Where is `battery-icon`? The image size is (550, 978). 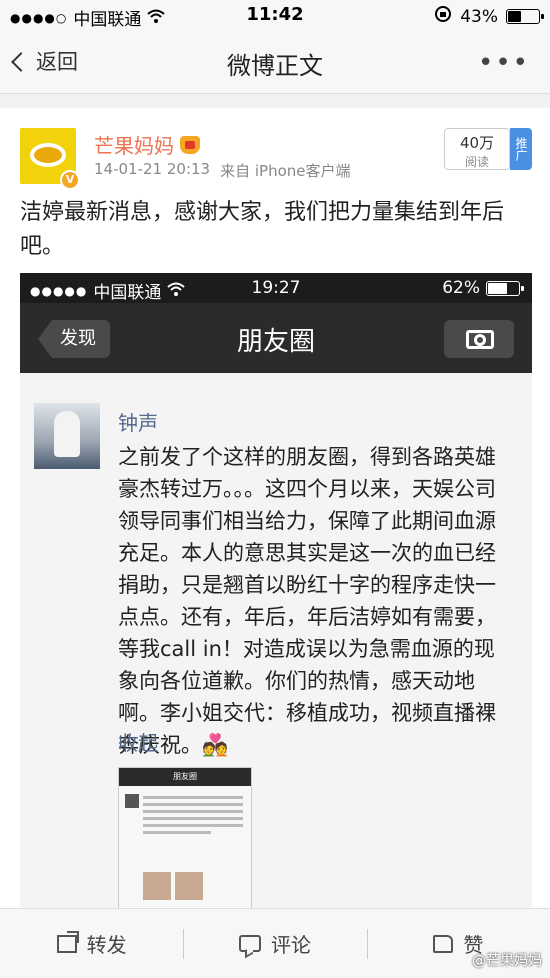
battery-icon is located at coordinates (525, 16).